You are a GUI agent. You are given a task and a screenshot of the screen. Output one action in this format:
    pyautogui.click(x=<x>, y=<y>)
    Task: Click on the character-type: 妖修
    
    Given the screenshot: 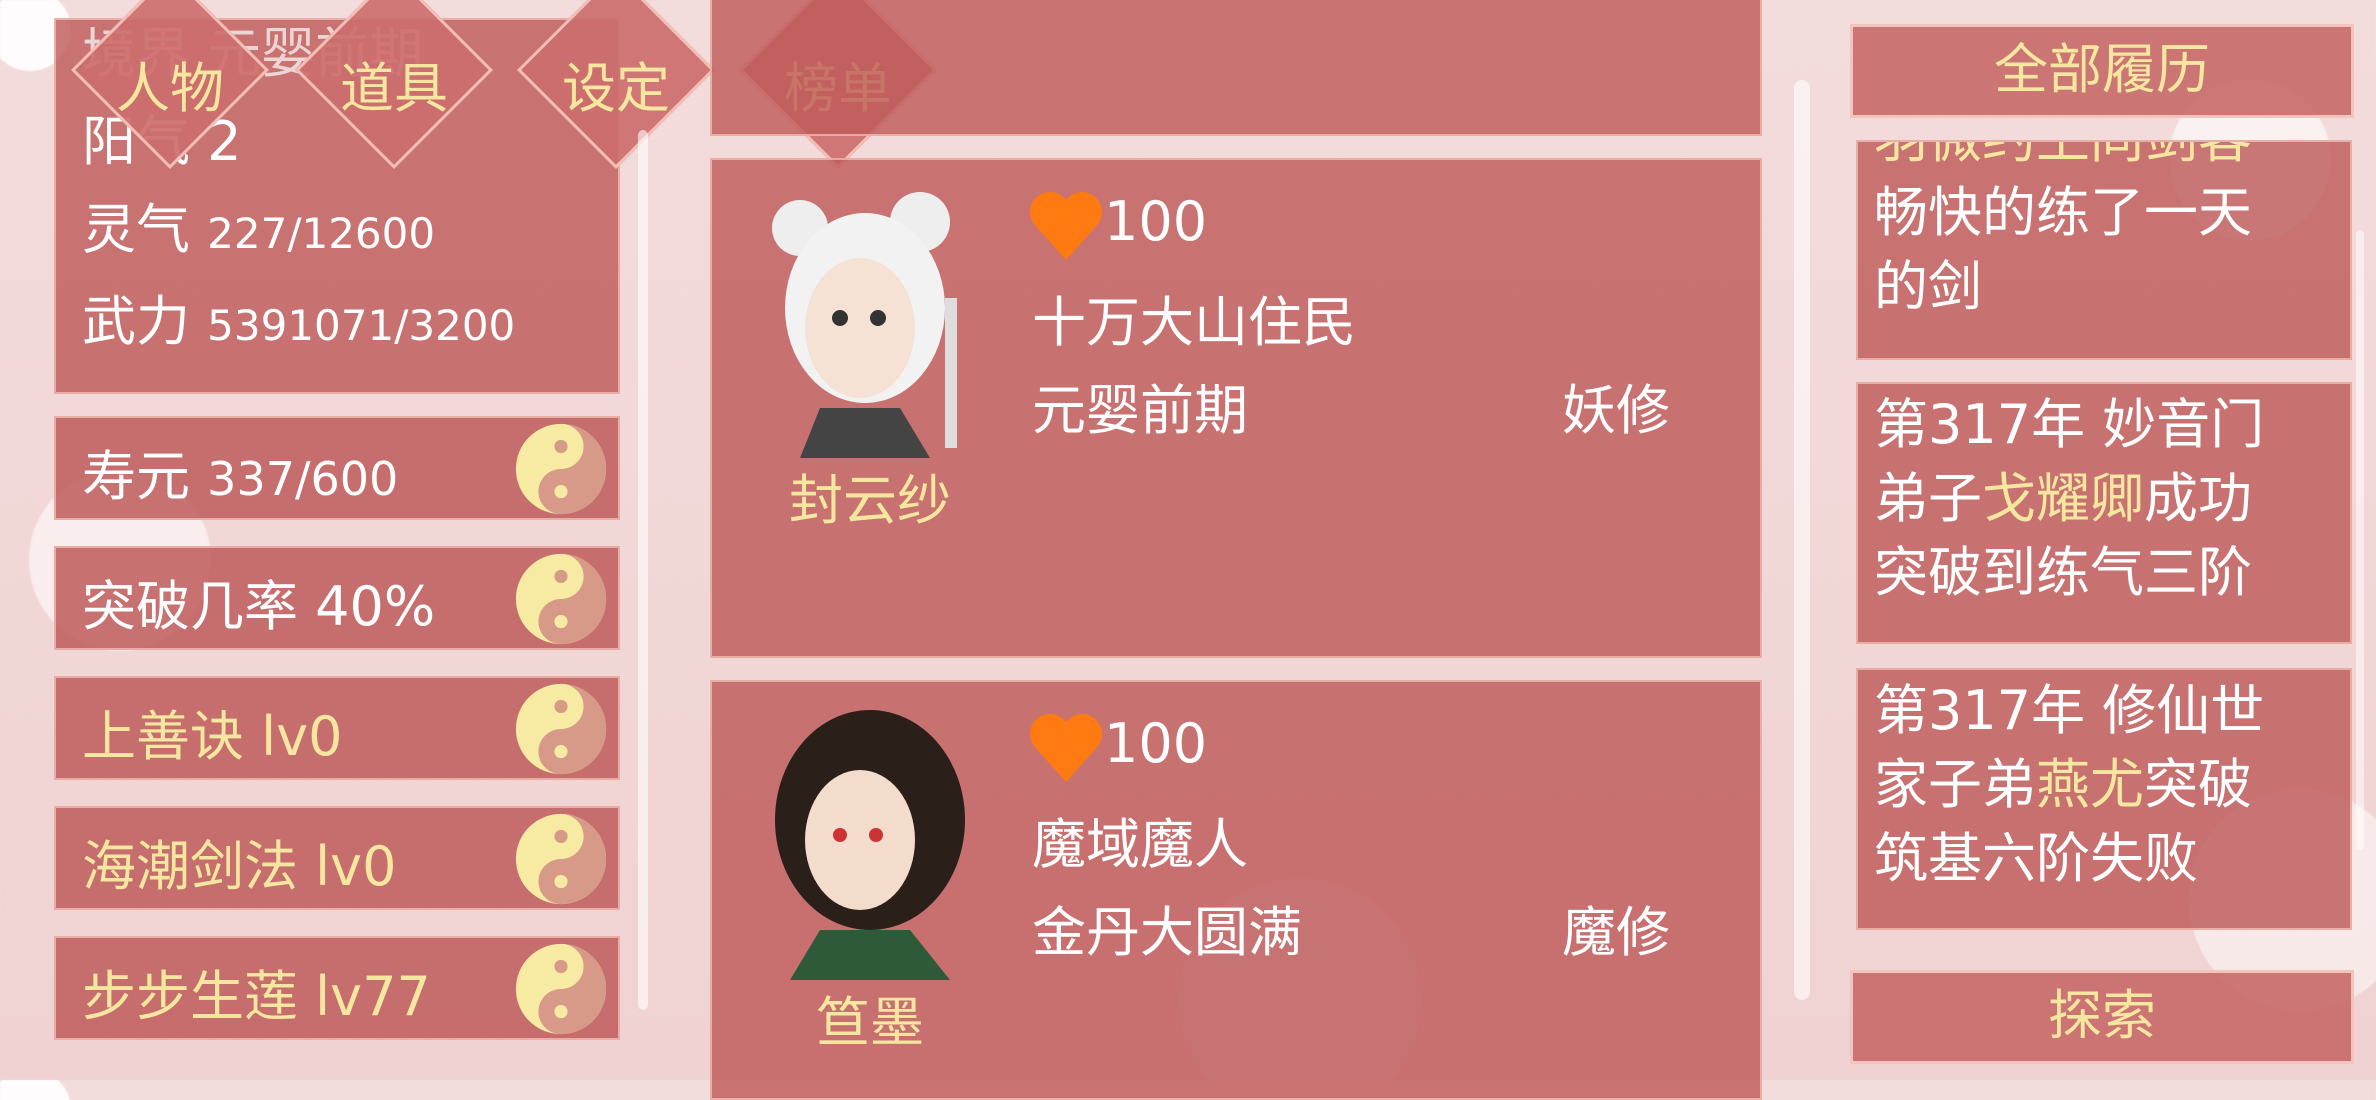 What is the action you would take?
    pyautogui.click(x=1616, y=410)
    